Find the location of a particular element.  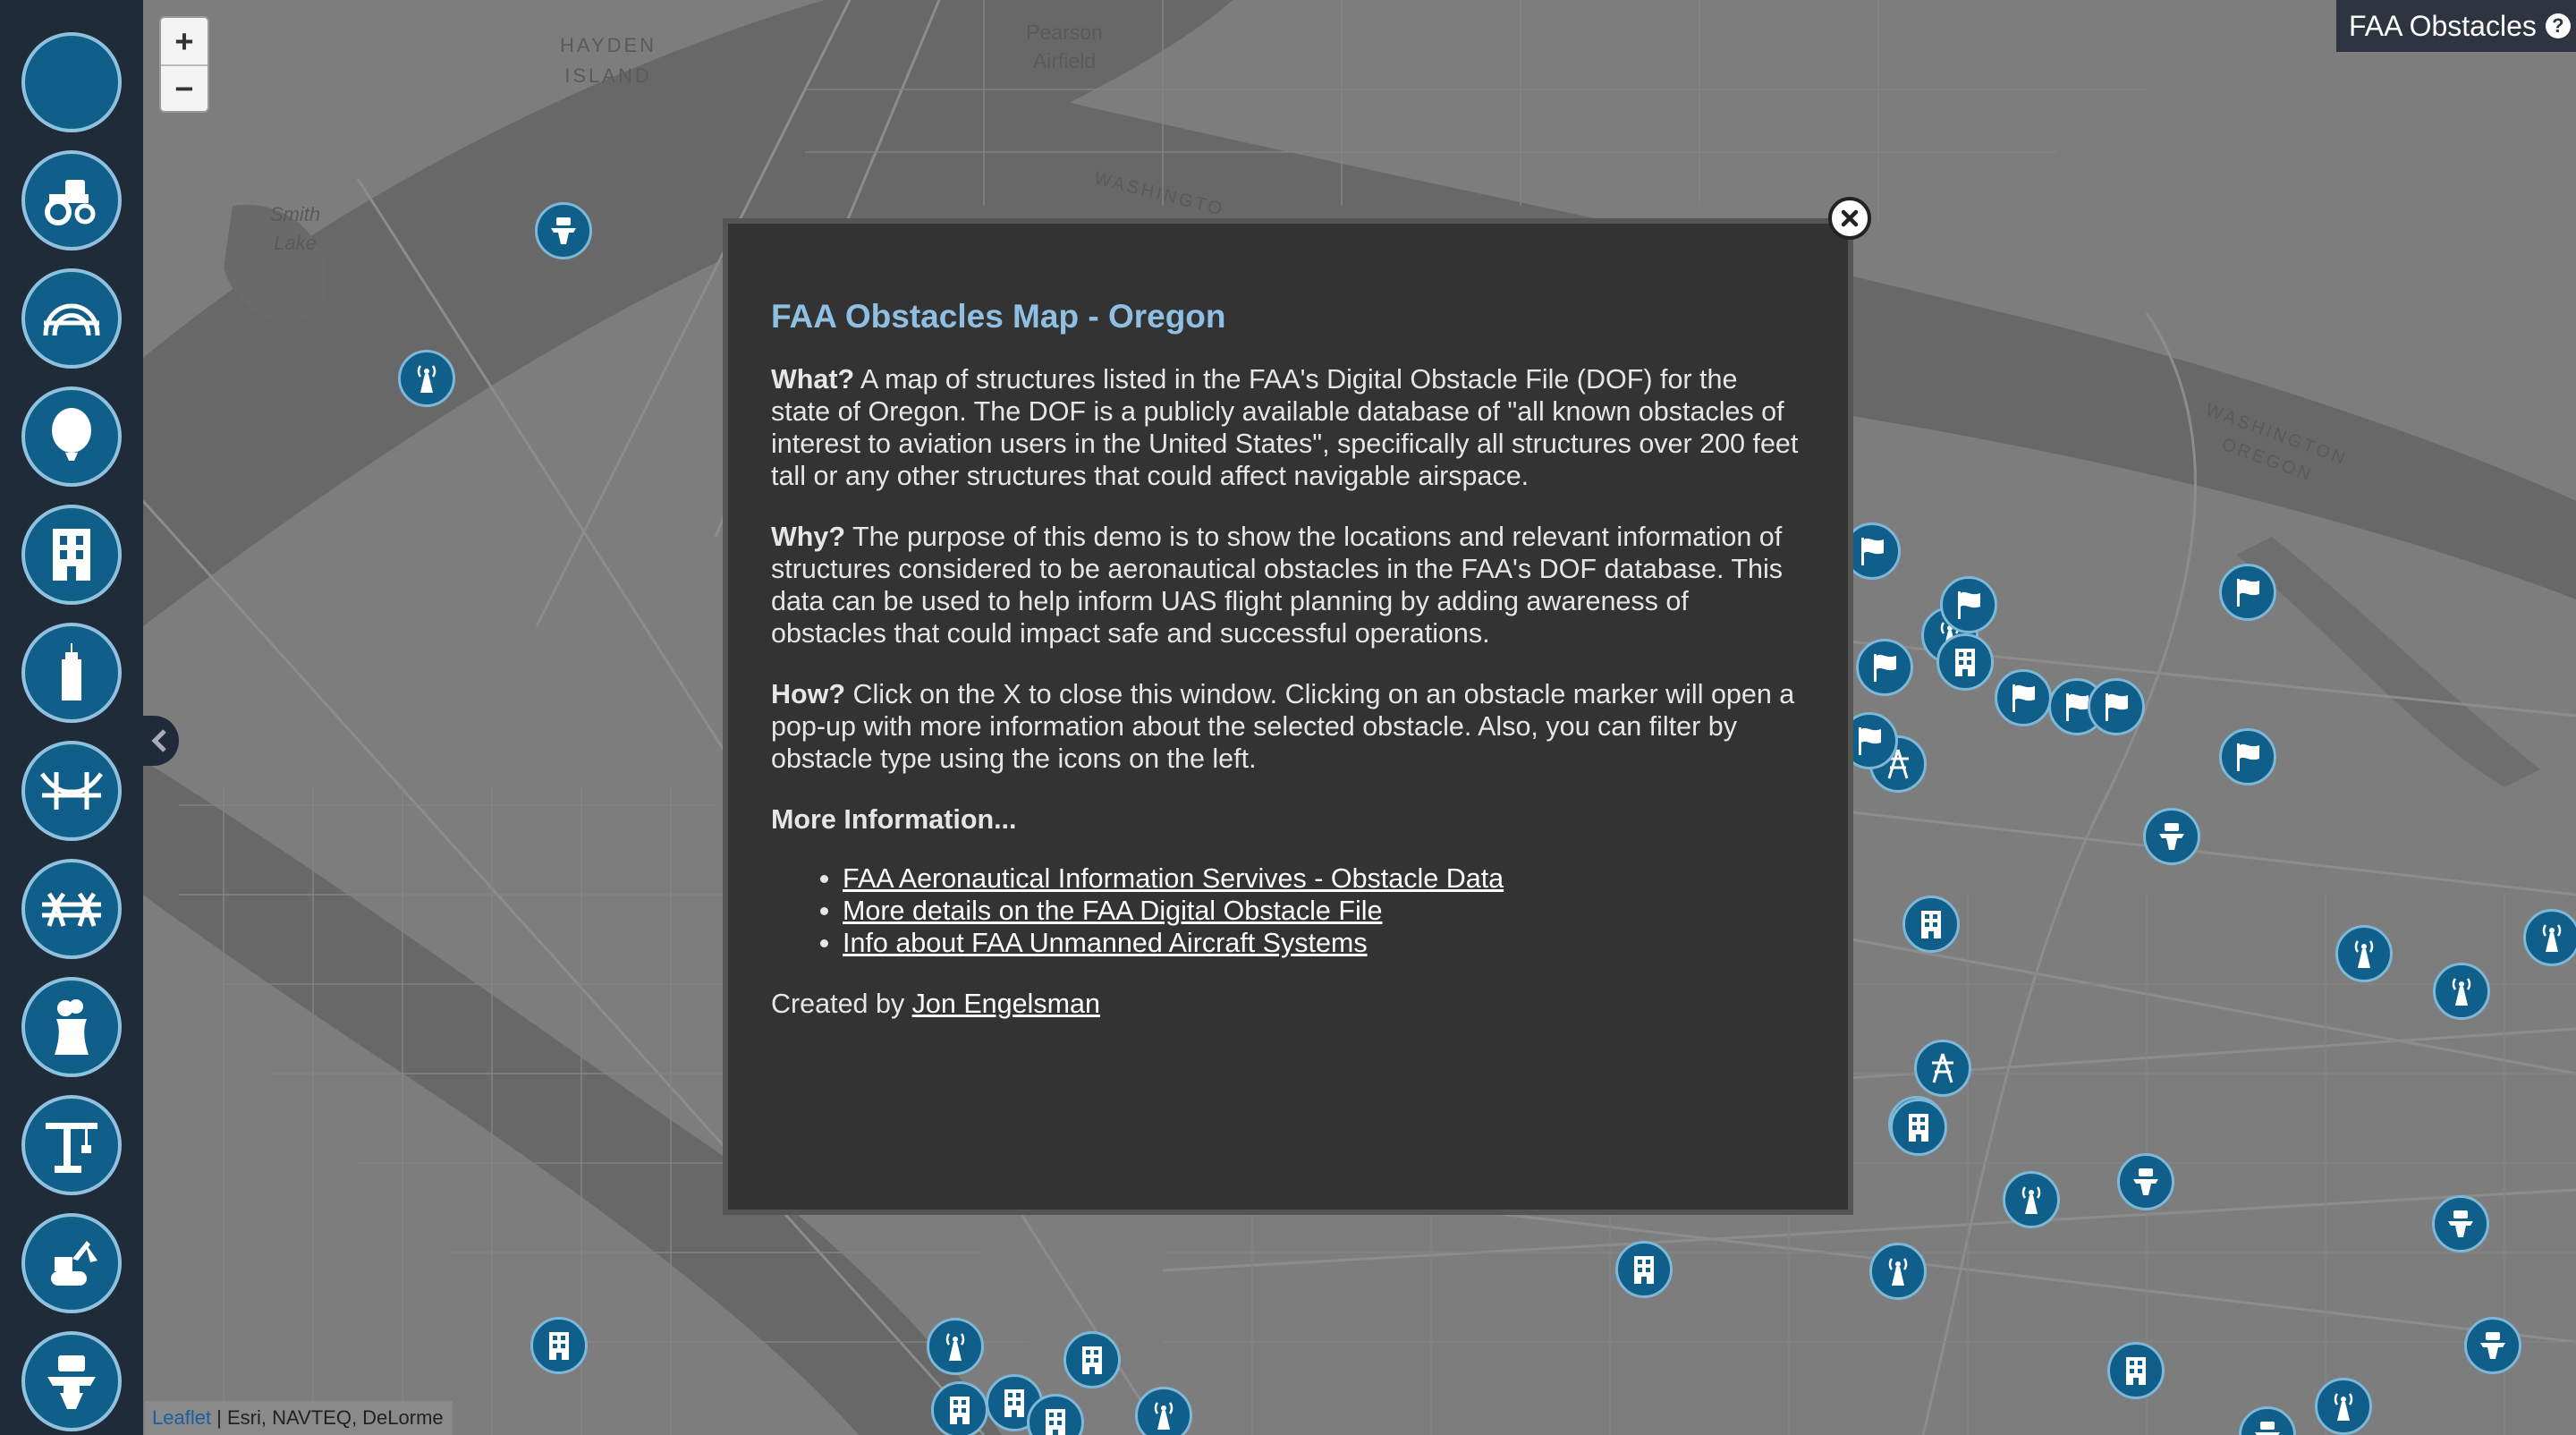

modal-close-button is located at coordinates (1849, 218).